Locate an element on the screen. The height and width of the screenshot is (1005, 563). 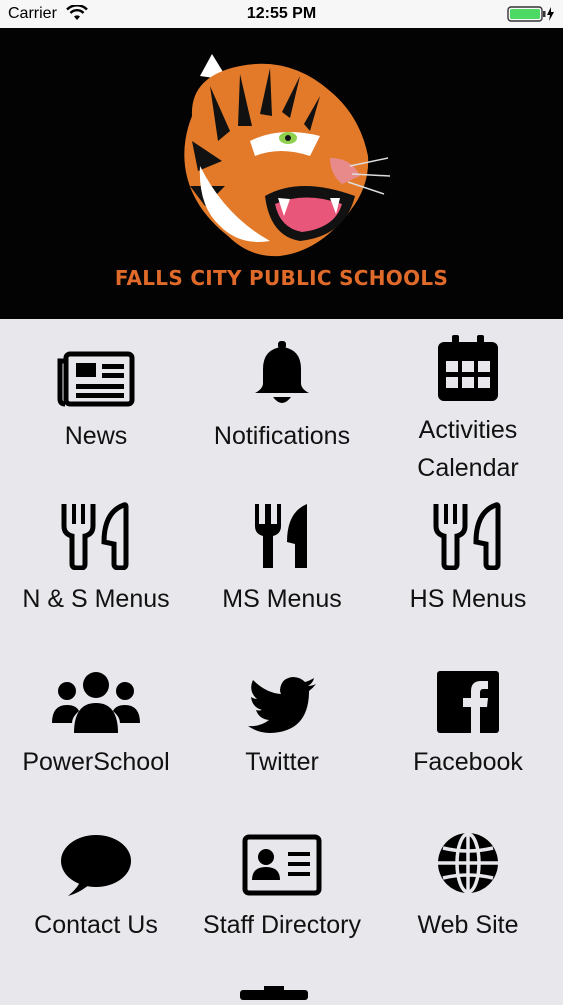
battery-icon is located at coordinates (531, 16).